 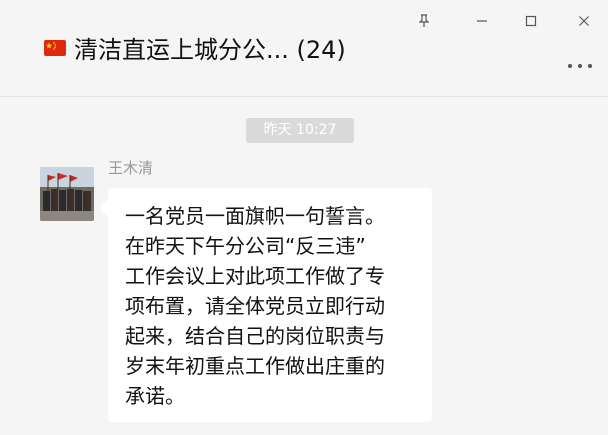 What do you see at coordinates (55, 48) in the screenshot?
I see `china-flag-icon` at bounding box center [55, 48].